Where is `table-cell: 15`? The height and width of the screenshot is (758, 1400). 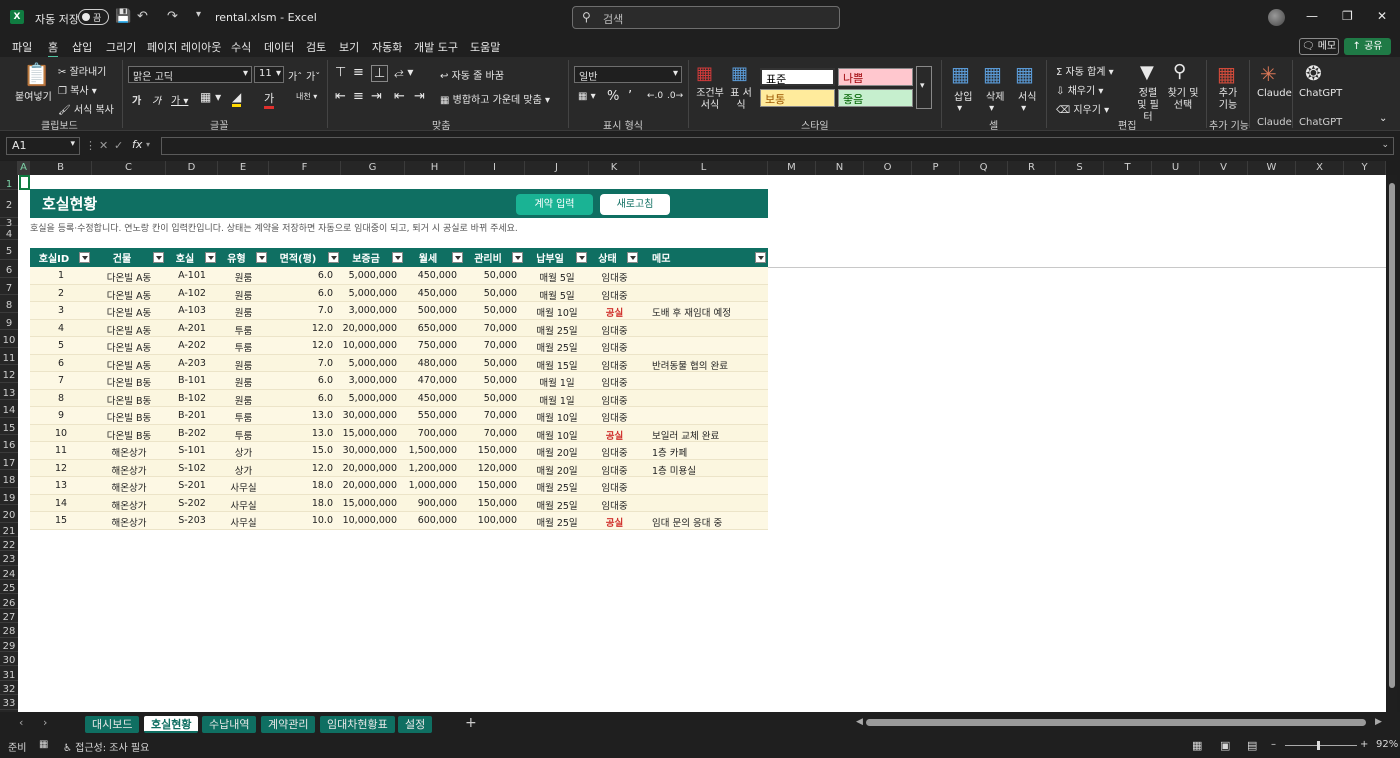 table-cell: 15 is located at coordinates (61, 520).